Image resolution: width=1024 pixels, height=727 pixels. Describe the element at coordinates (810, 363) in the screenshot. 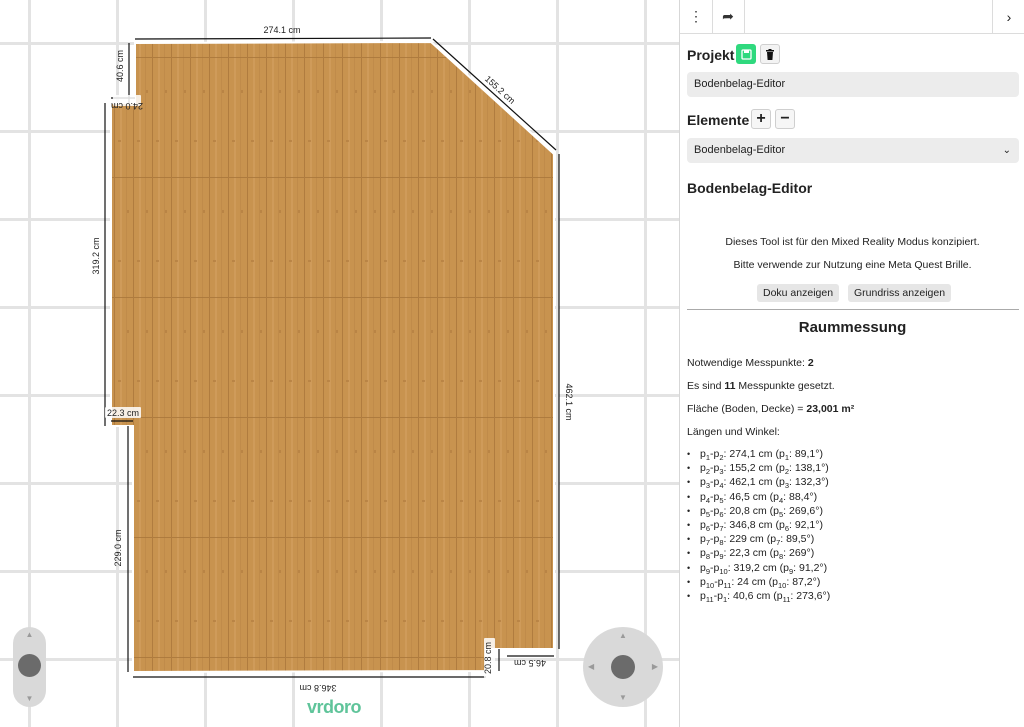

I see `needed-points-value: 2` at that location.